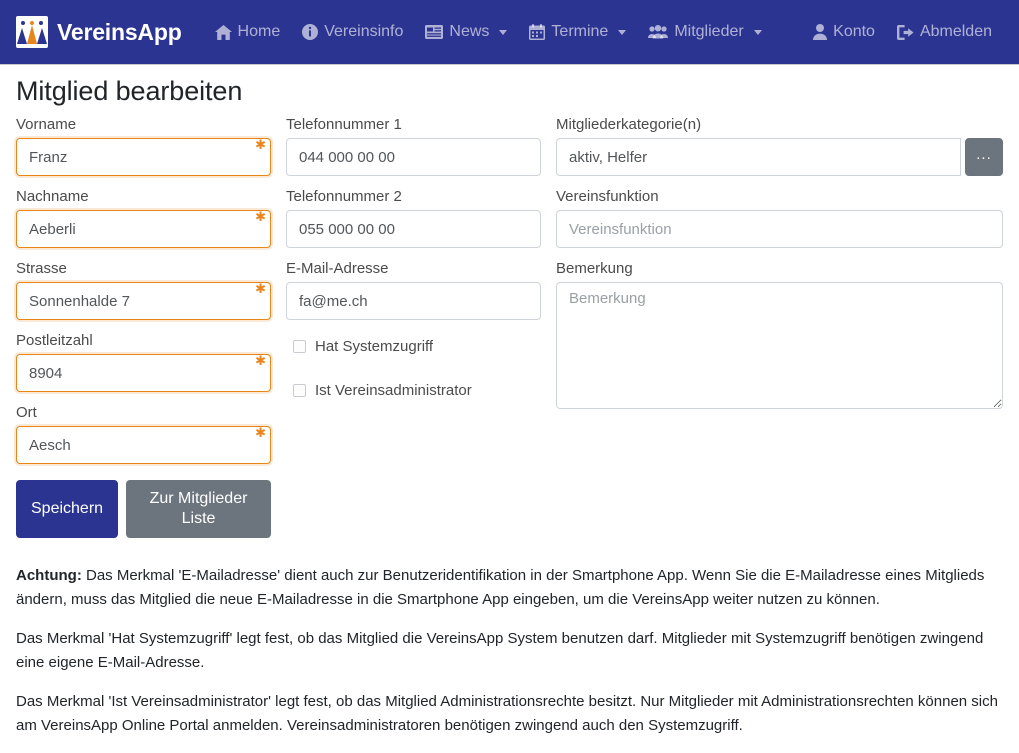 This screenshot has width=1019, height=753. Describe the element at coordinates (594, 268) in the screenshot. I see `field-bemerkung-label: Bemerkung` at that location.